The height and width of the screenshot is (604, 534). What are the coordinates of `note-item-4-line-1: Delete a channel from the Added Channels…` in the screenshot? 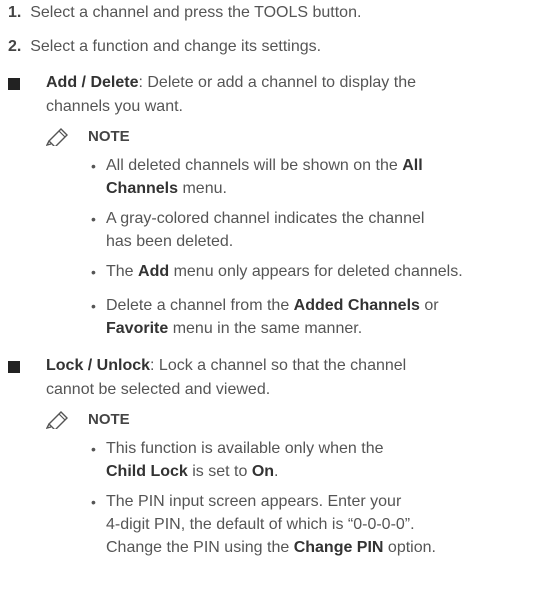 It's located at (272, 306).